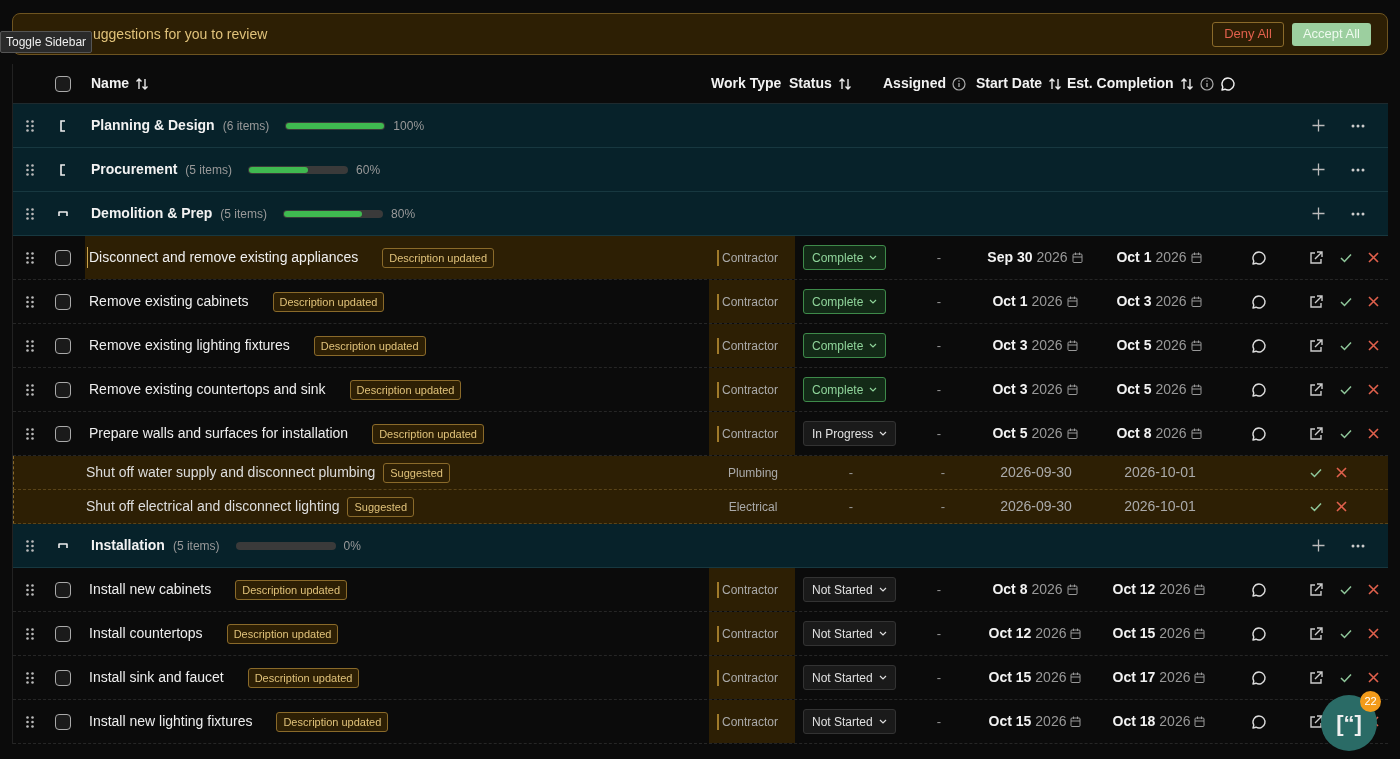 This screenshot has height=759, width=1400. Describe the element at coordinates (110, 83) in the screenshot. I see `column-header: Name` at that location.